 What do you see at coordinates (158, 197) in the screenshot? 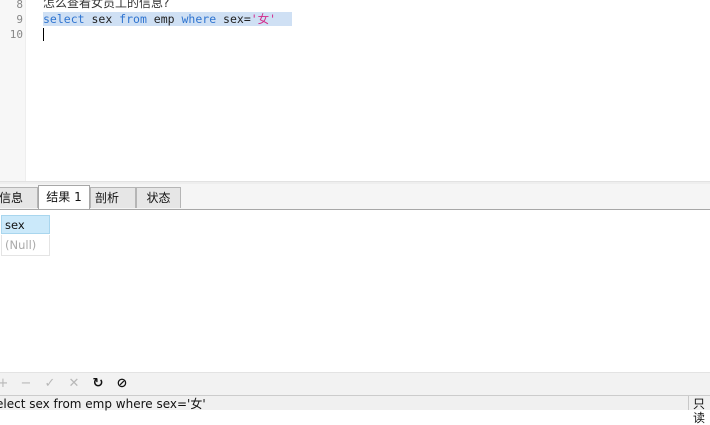
I see `tab-status: 状态` at bounding box center [158, 197].